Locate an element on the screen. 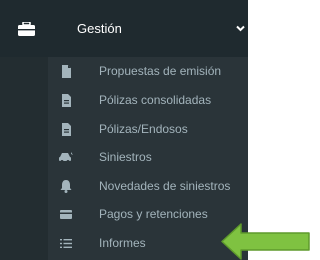 The image size is (320, 260). sidebar-item-siniestros: Siniestros is located at coordinates (148, 157).